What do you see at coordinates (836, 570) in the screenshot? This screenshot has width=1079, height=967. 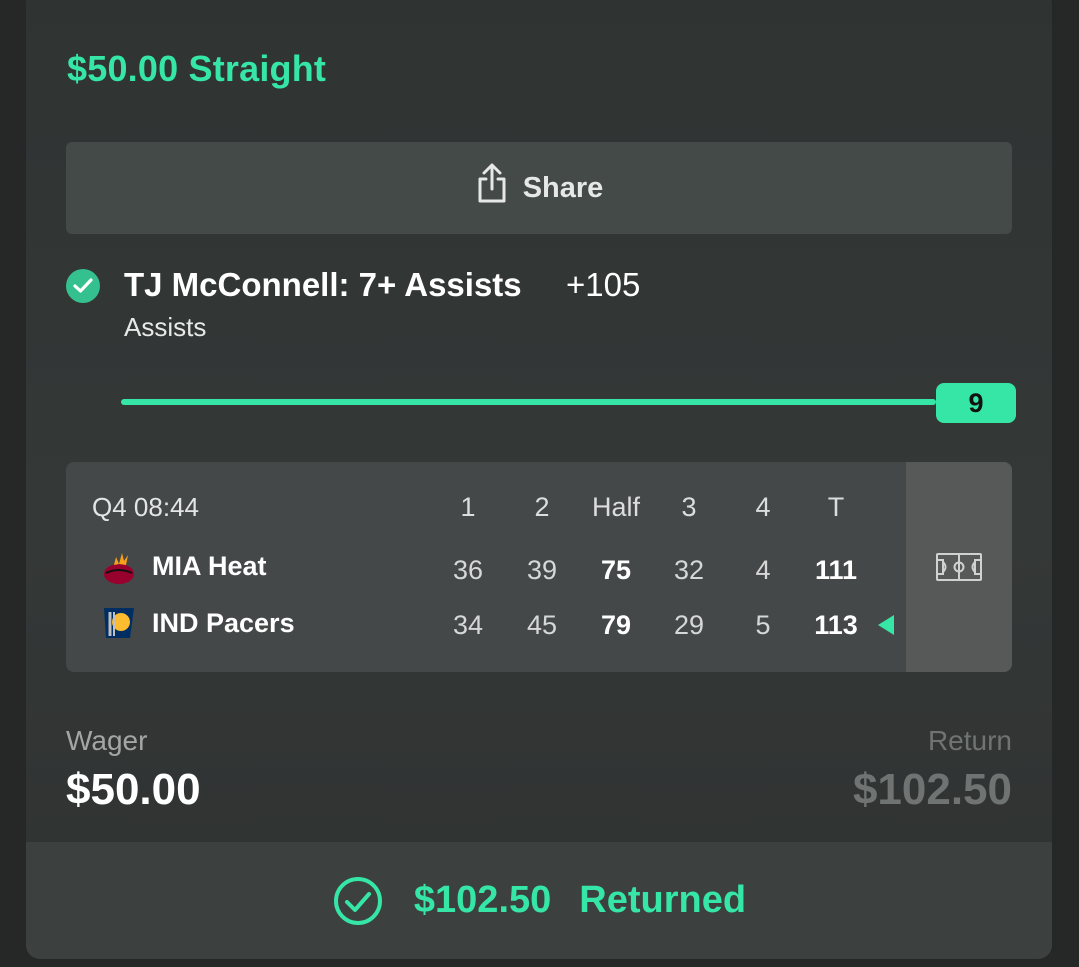 I see `score-cell-total: 111` at bounding box center [836, 570].